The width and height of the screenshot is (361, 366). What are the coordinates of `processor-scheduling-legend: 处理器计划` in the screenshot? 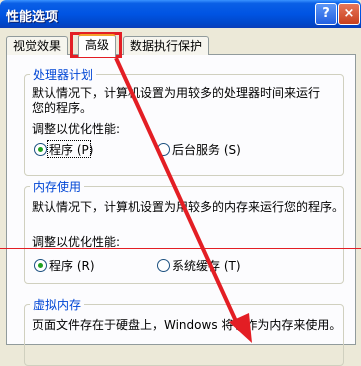 It's located at (63, 74).